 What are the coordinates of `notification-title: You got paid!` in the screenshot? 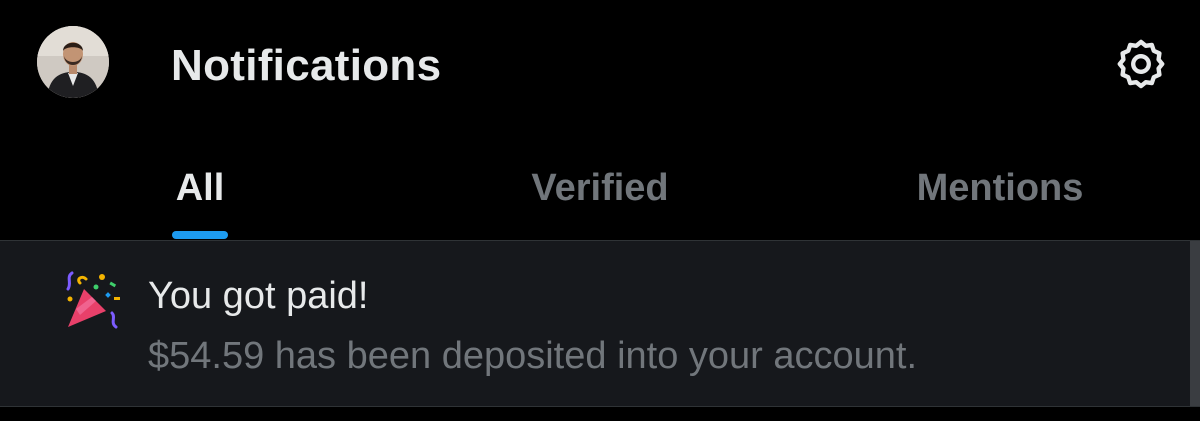 It's located at (258, 296).